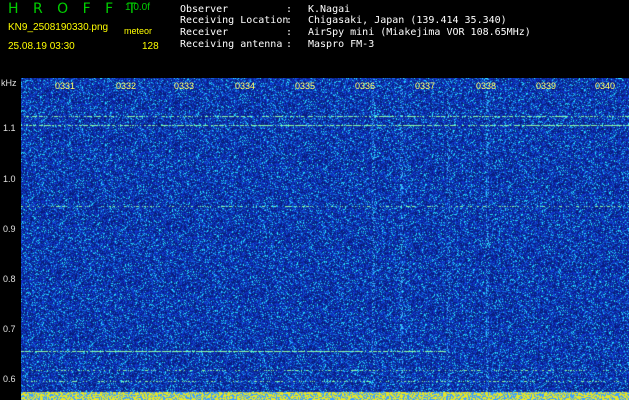 The width and height of the screenshot is (629, 400). Describe the element at coordinates (9, 379) in the screenshot. I see `y-tick-label: 0.6` at that location.